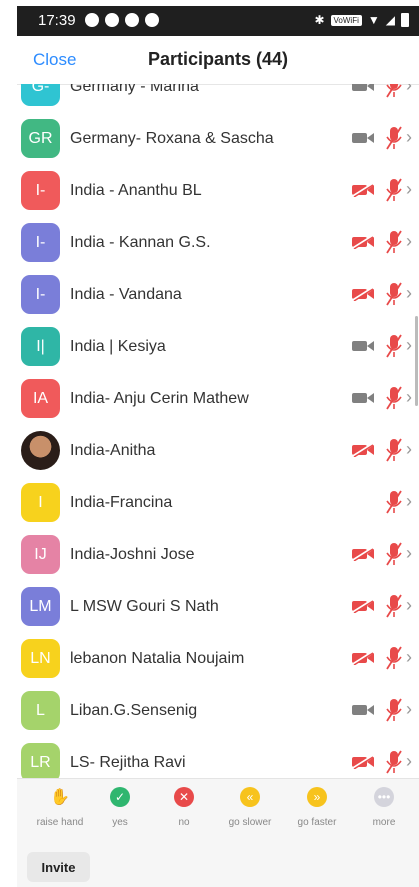  I want to click on avatar: I, so click(40, 502).